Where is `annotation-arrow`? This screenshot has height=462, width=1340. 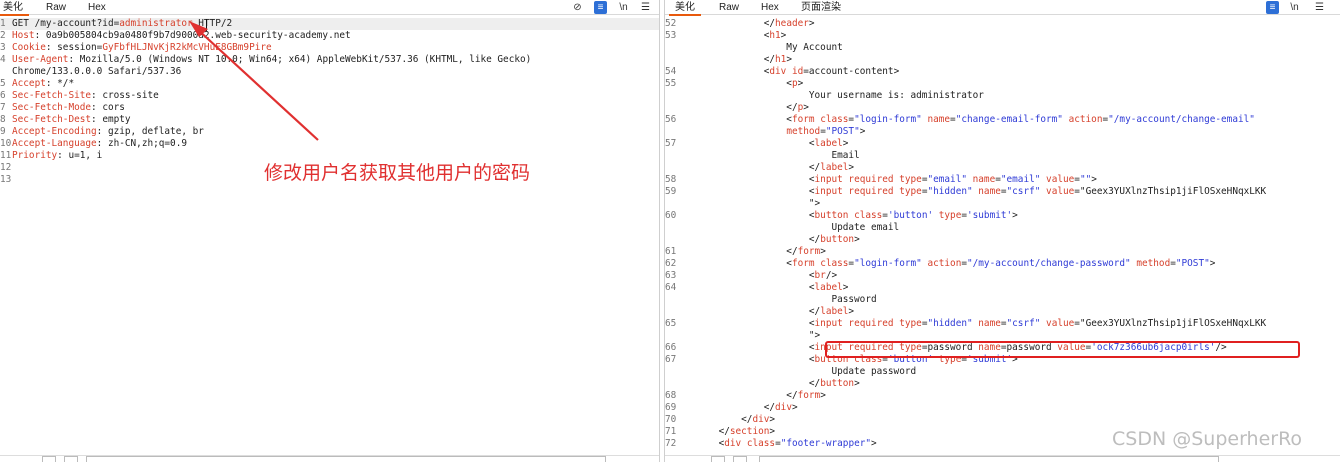
annotation-arrow is located at coordinates (254, 81).